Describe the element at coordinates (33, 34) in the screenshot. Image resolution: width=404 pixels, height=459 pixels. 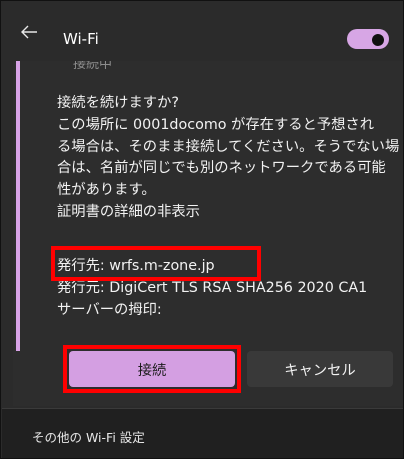
I see `back-arrow-icon` at that location.